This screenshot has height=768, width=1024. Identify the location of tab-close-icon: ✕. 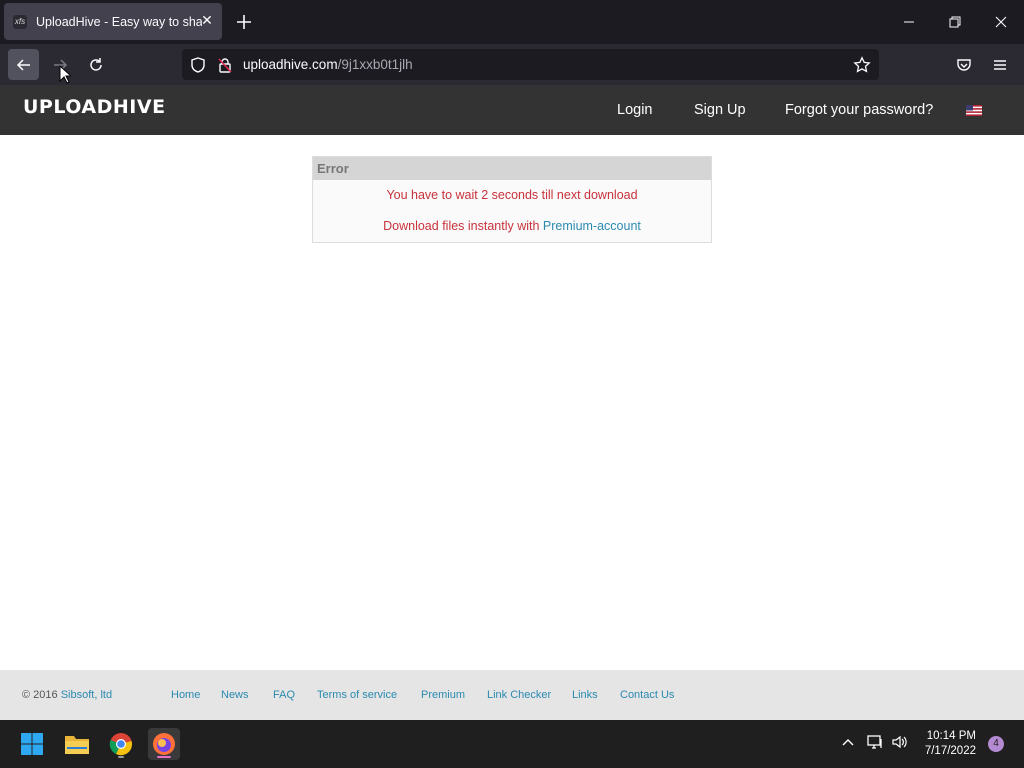
(207, 20).